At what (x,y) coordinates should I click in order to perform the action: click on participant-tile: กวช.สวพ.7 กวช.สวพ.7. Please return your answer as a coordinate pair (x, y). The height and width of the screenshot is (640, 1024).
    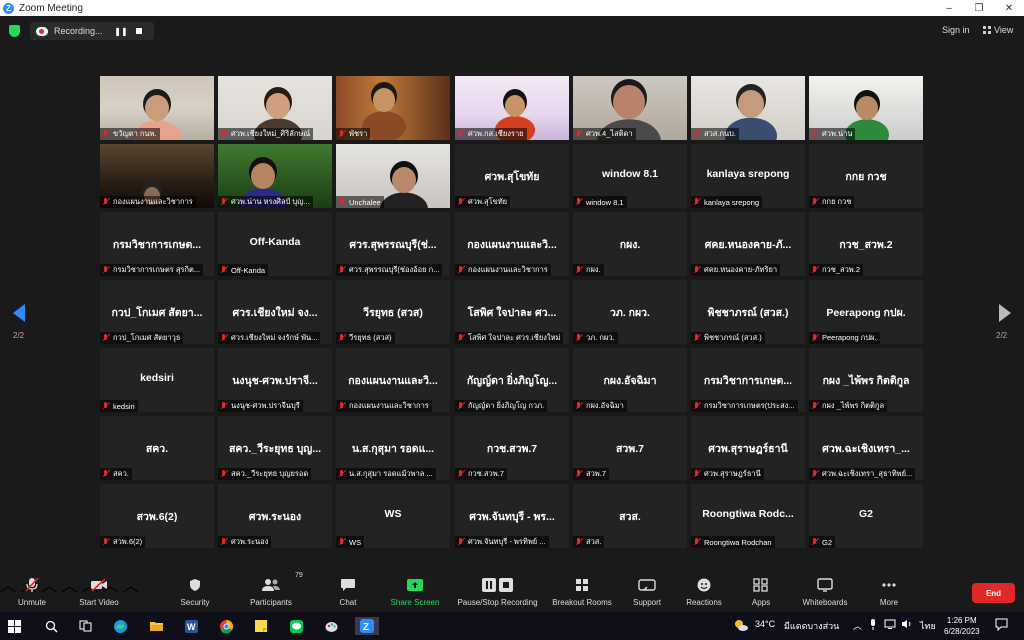
    Looking at the image, I should click on (512, 448).